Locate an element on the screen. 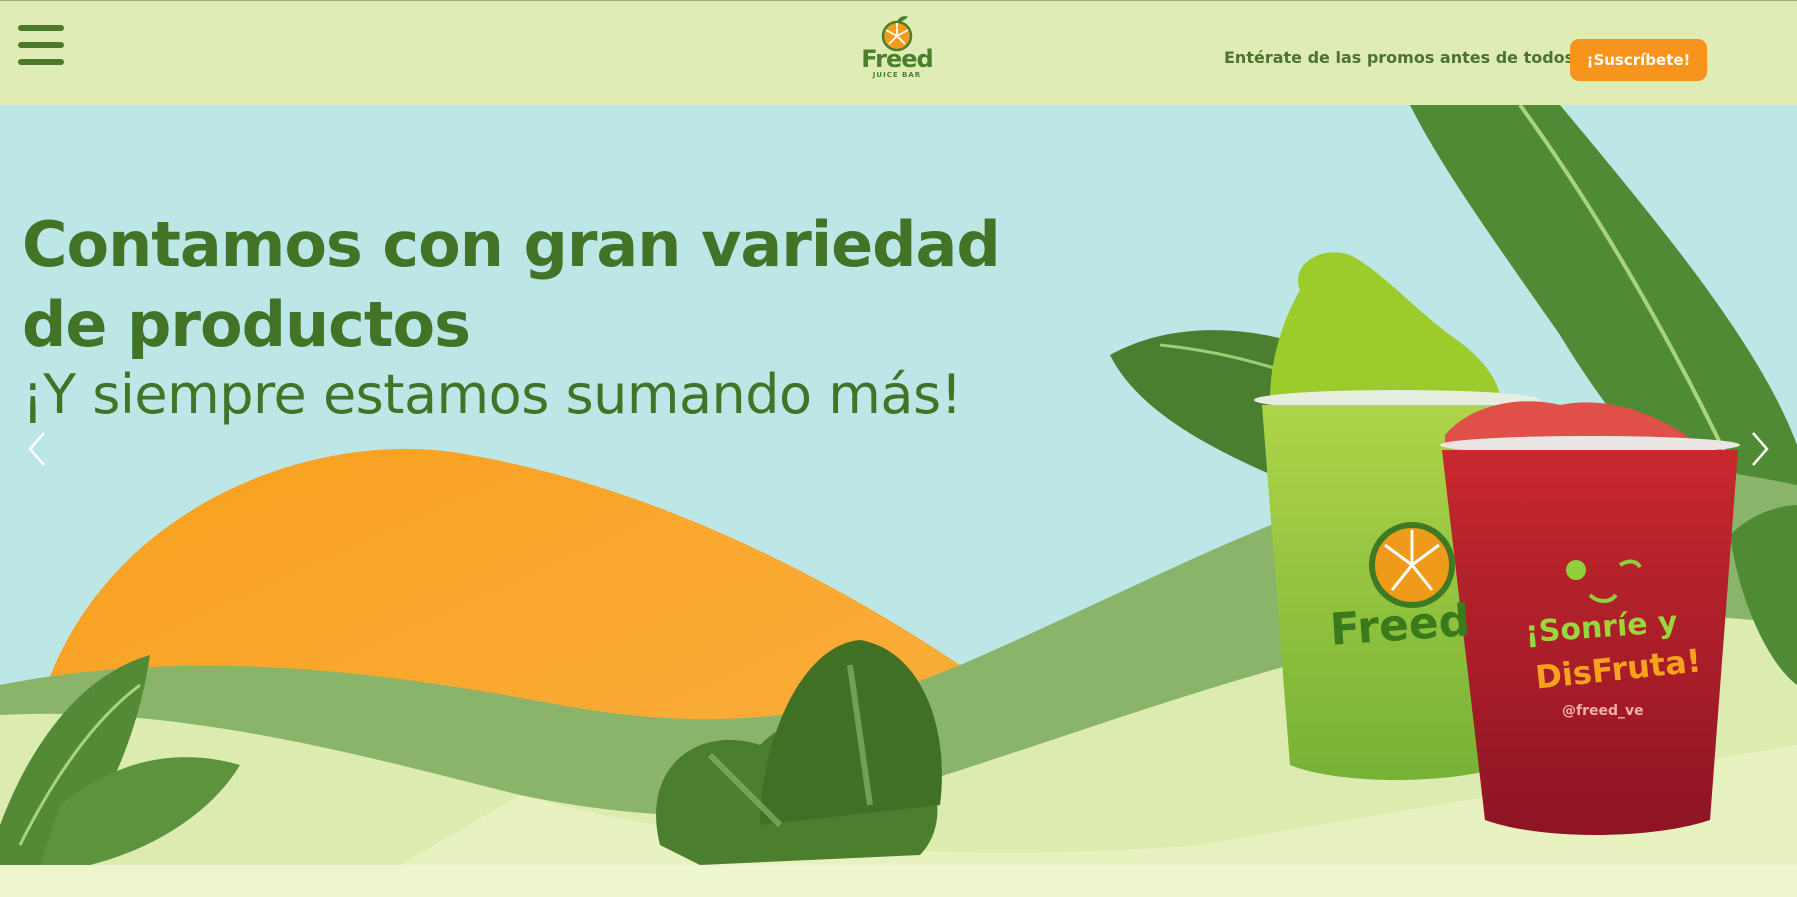  chevron-left-icon is located at coordinates (37, 449).